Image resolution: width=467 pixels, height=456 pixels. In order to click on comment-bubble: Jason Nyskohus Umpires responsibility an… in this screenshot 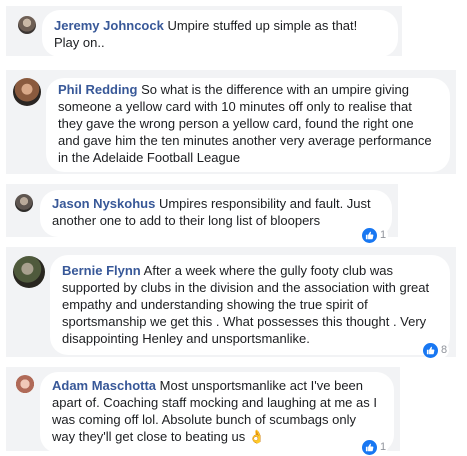, I will do `click(216, 213)`.